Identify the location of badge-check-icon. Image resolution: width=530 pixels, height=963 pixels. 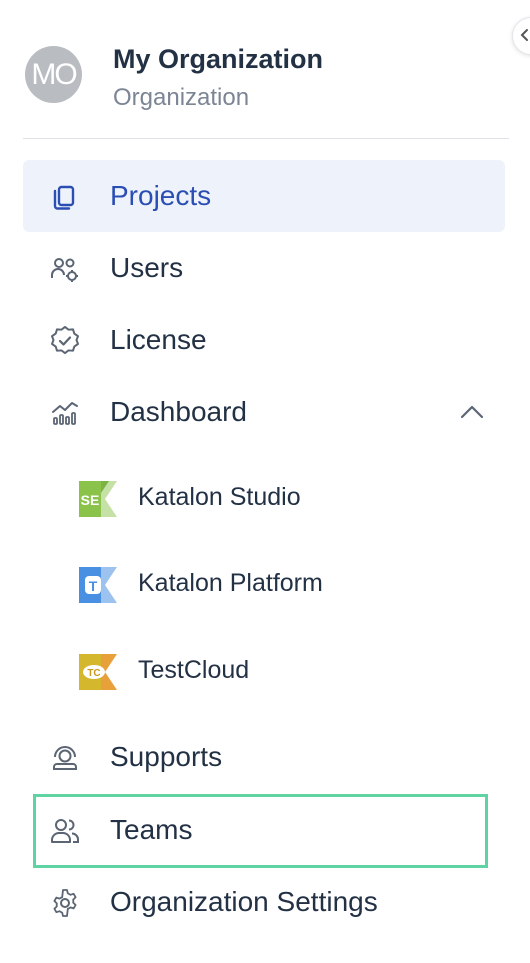
(65, 340).